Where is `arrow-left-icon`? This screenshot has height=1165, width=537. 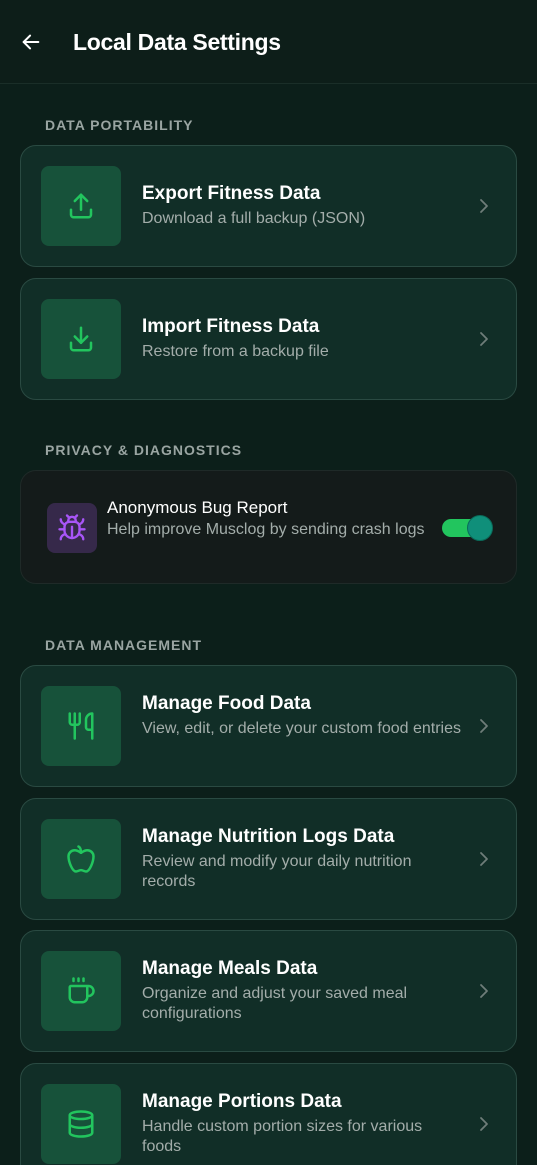 arrow-left-icon is located at coordinates (31, 42).